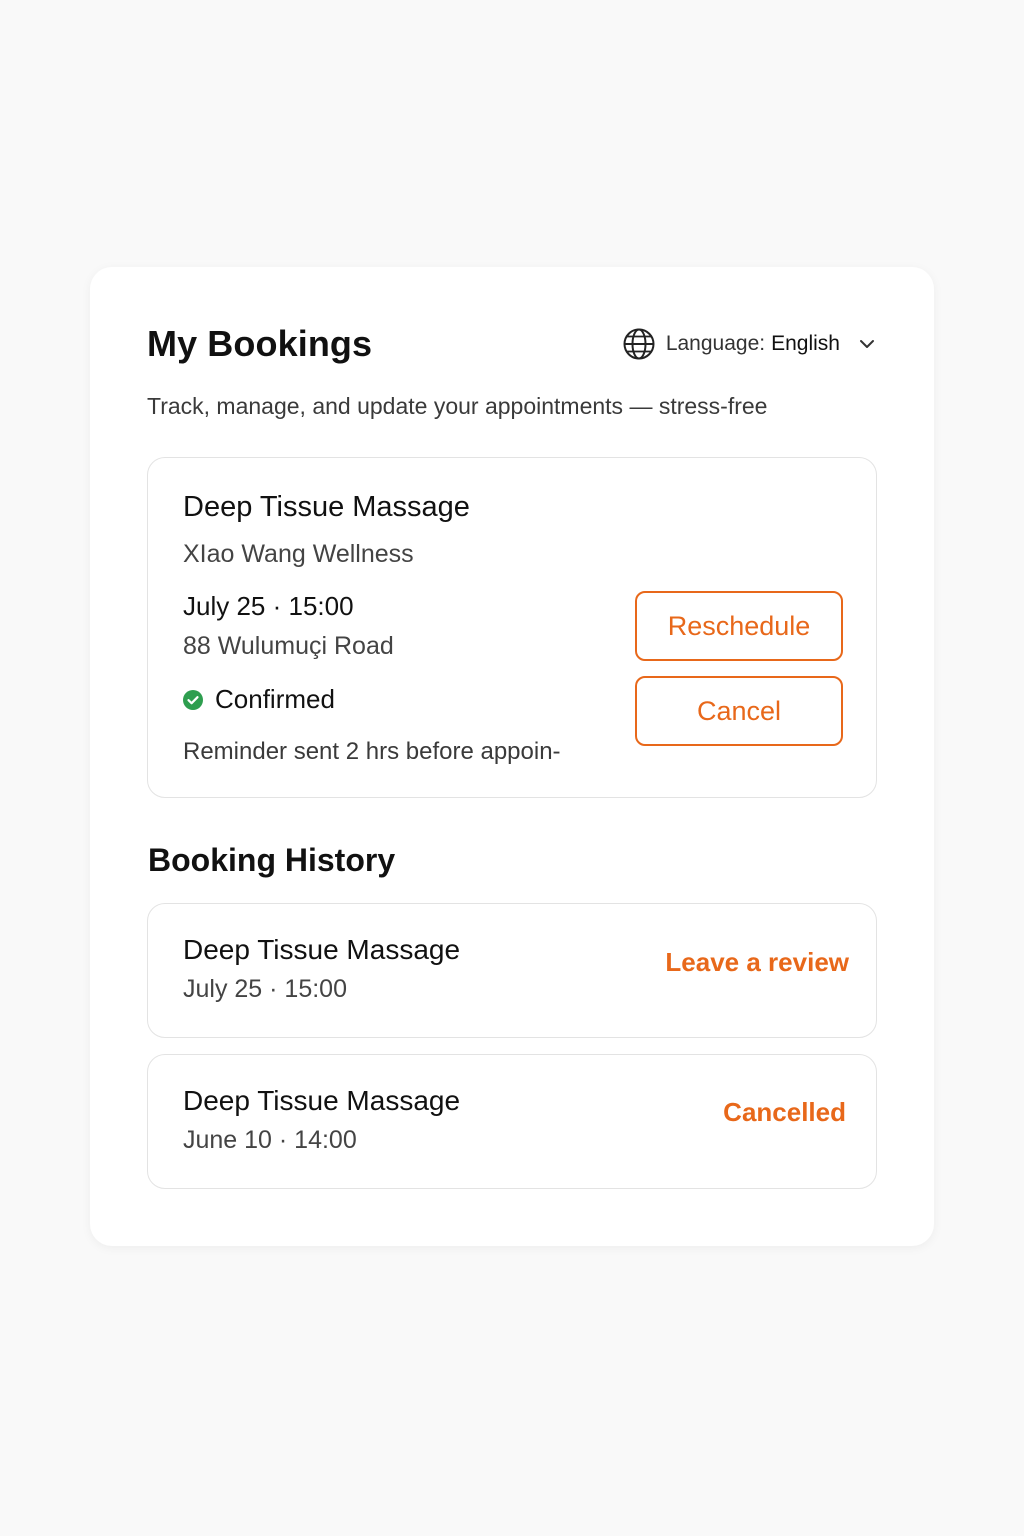 This screenshot has height=1536, width=1024. What do you see at coordinates (739, 711) in the screenshot?
I see `cancel-button: Cancel` at bounding box center [739, 711].